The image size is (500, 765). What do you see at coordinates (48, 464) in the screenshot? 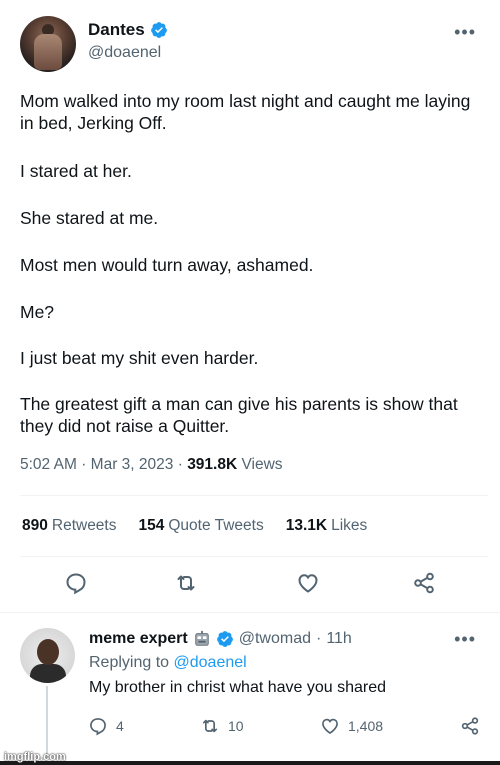
I see `tweet-time: 5:02 AM` at bounding box center [48, 464].